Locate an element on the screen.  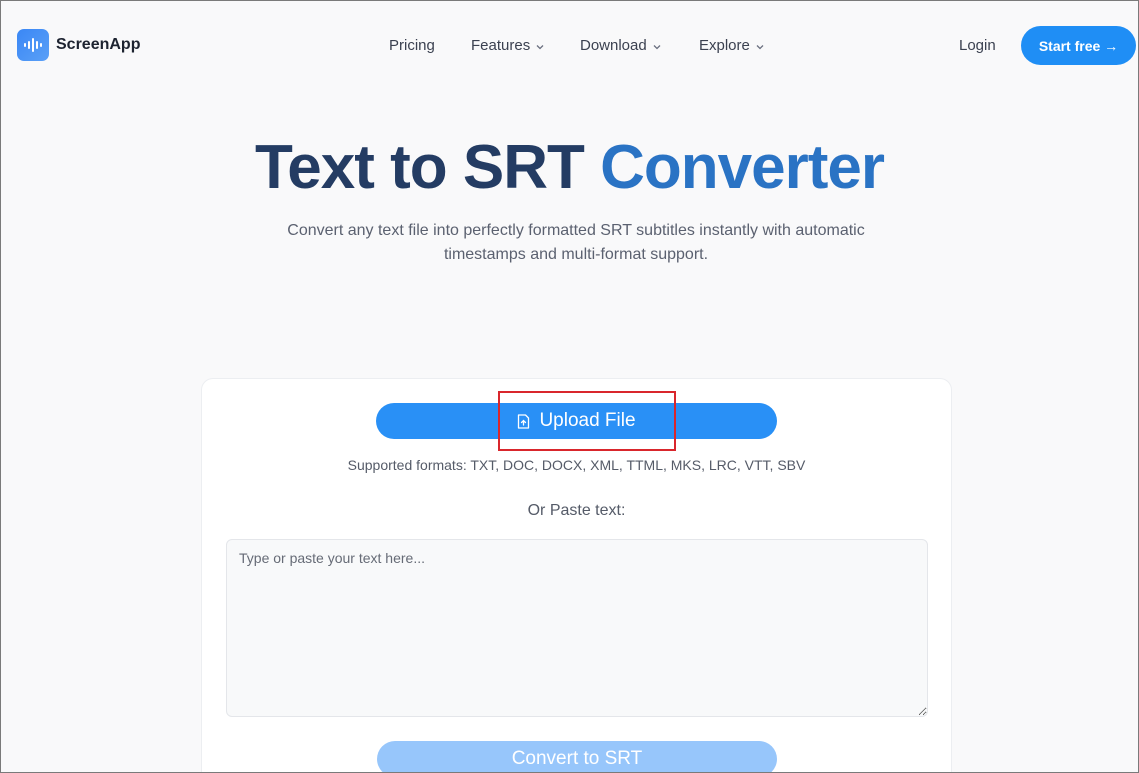
nav-pricing-label: Pricing is located at coordinates (412, 45).